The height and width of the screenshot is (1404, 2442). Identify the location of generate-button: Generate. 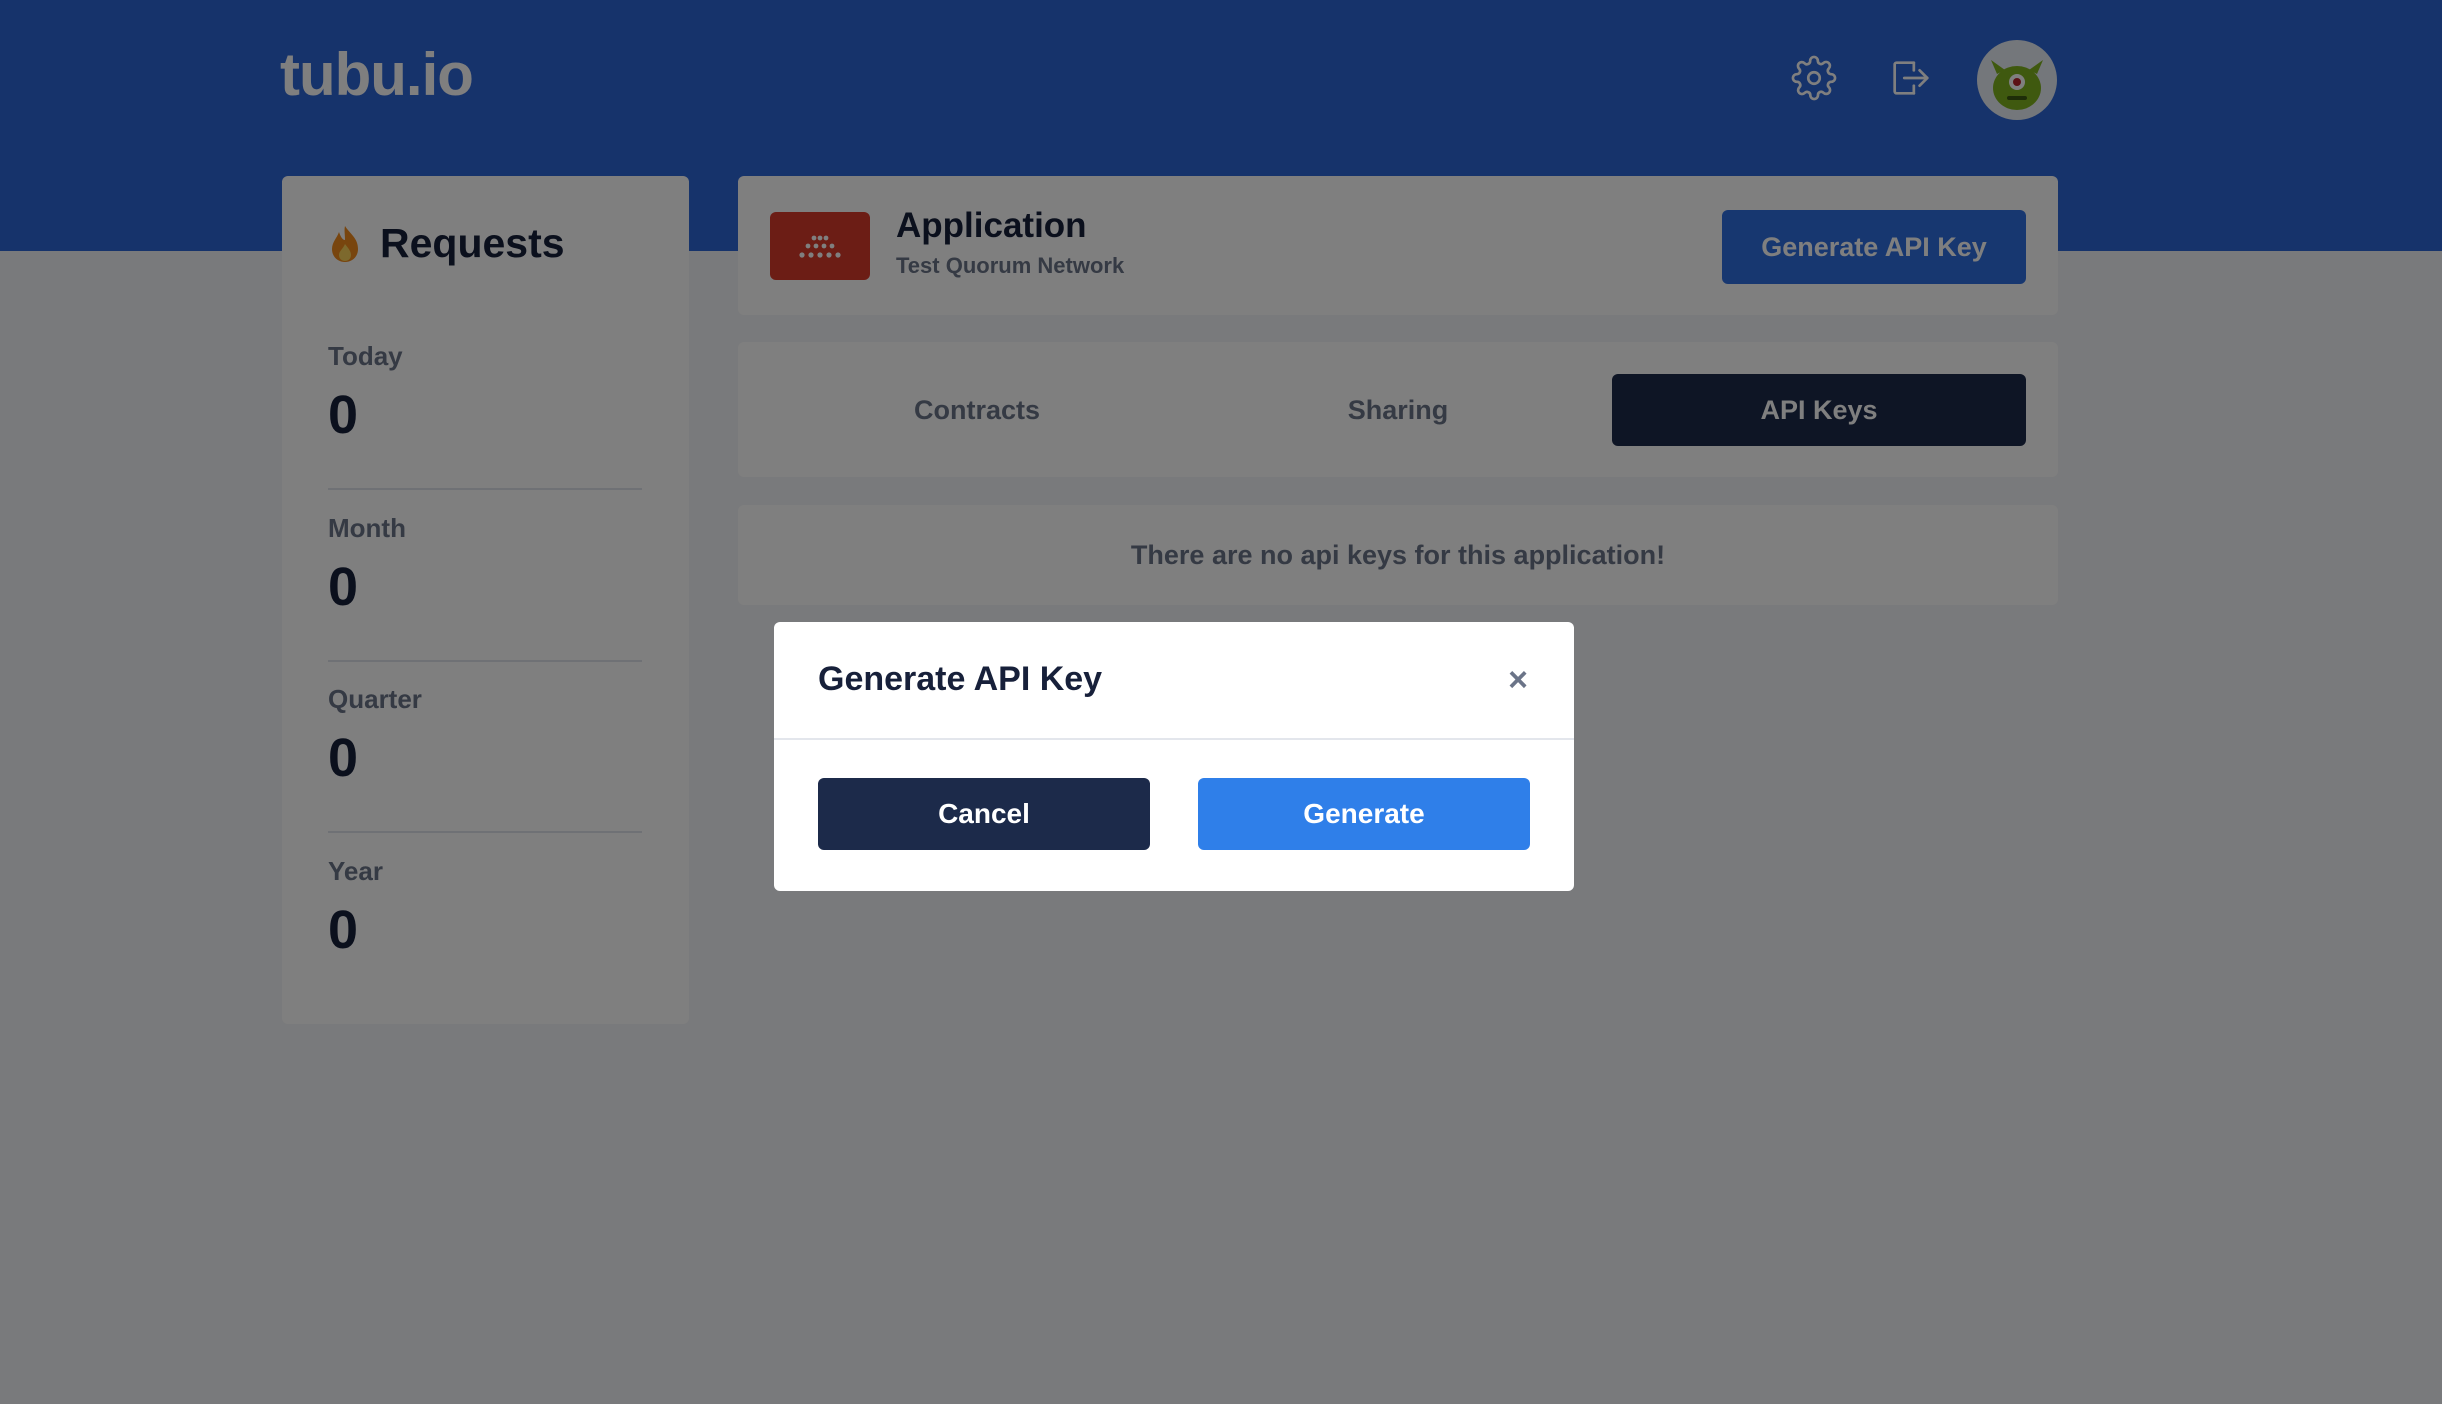
(1364, 814).